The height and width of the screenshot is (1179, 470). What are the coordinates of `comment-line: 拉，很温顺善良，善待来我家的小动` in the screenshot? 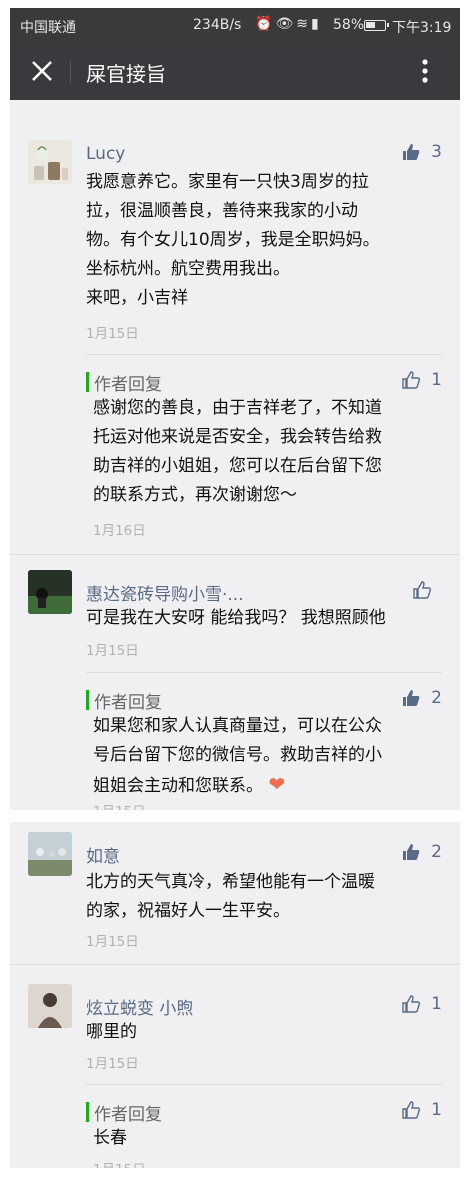 It's located at (222, 211).